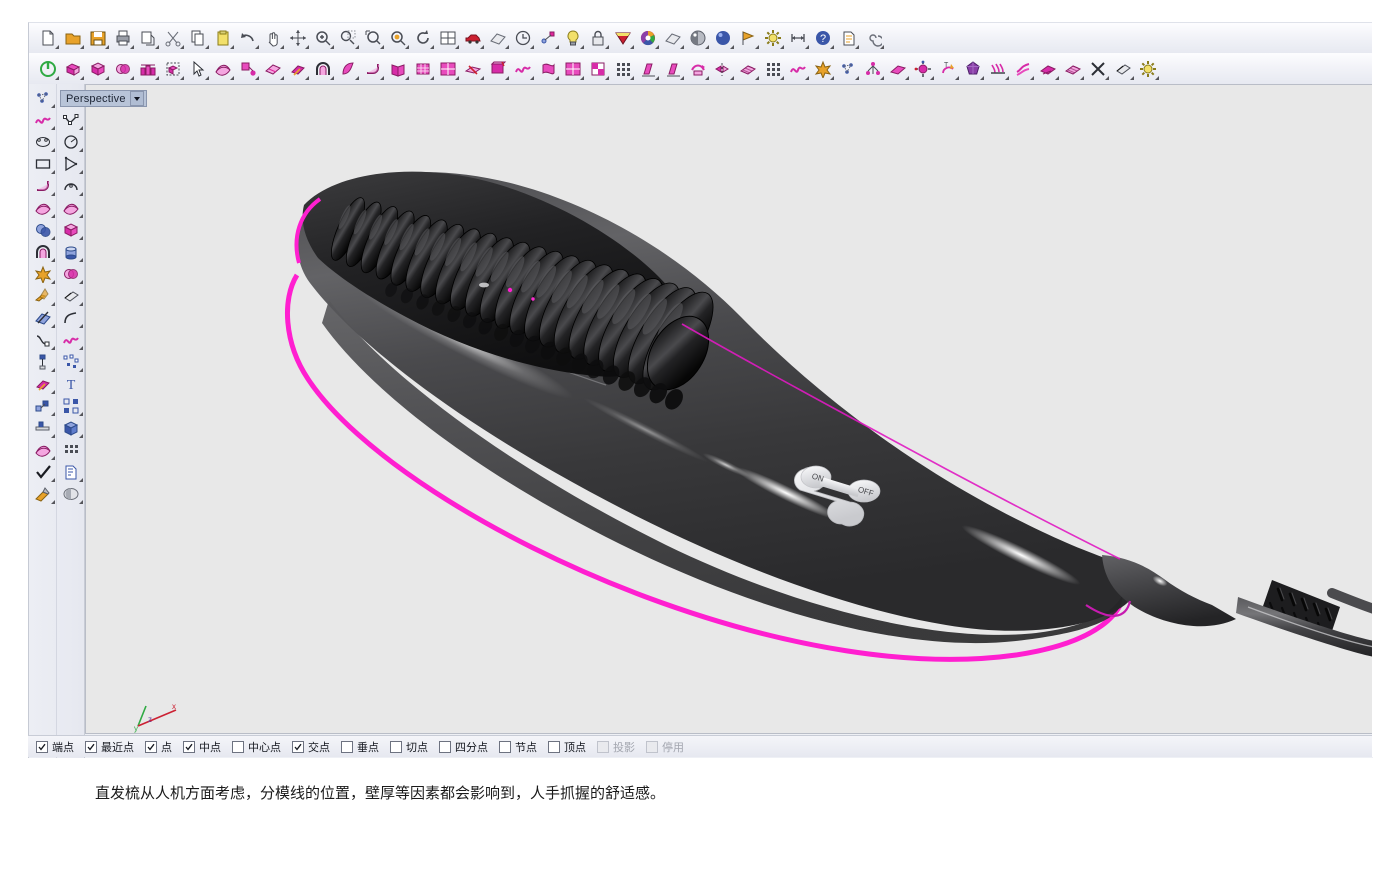  Describe the element at coordinates (248, 69) in the screenshot. I see `transform-icon` at that location.